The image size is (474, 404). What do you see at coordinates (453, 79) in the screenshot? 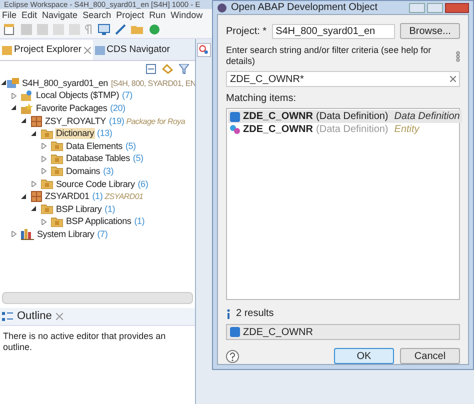
I see `clear-icon` at bounding box center [453, 79].